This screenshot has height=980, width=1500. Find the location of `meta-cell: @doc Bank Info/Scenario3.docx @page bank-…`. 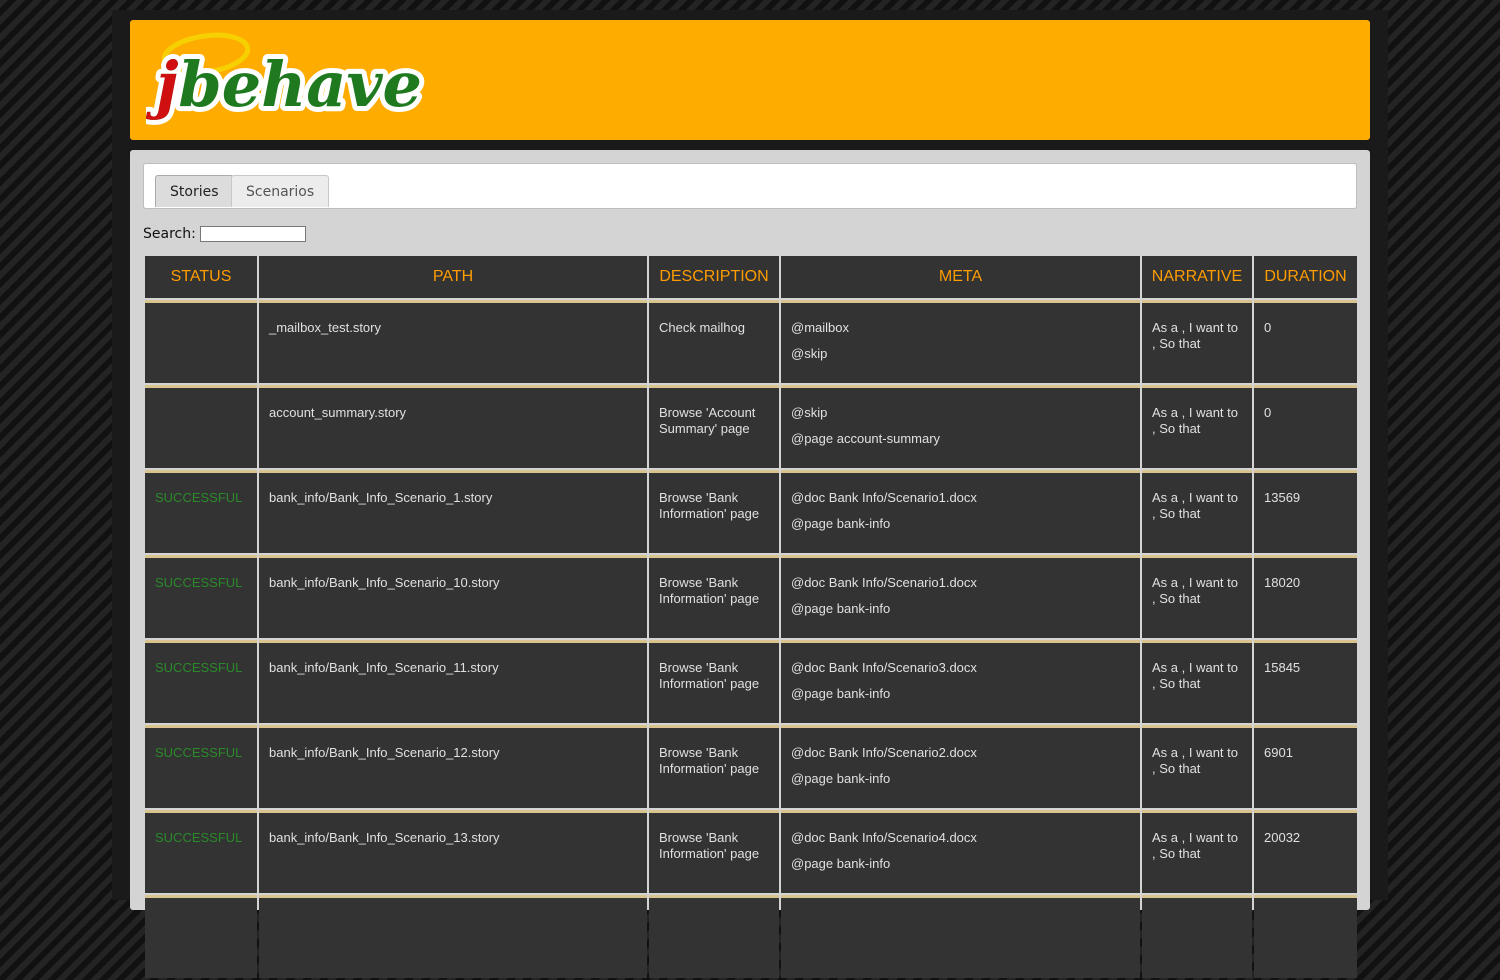

meta-cell: @doc Bank Info/Scenario3.docx @page bank-… is located at coordinates (960, 681).